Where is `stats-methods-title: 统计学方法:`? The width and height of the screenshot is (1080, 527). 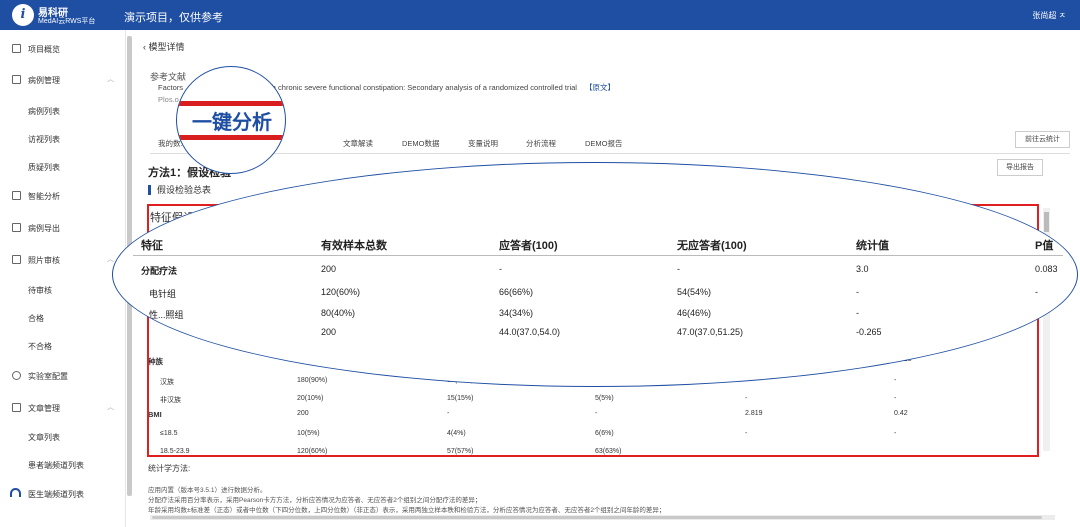
stats-methods-title: 统计学方法: is located at coordinates (169, 468).